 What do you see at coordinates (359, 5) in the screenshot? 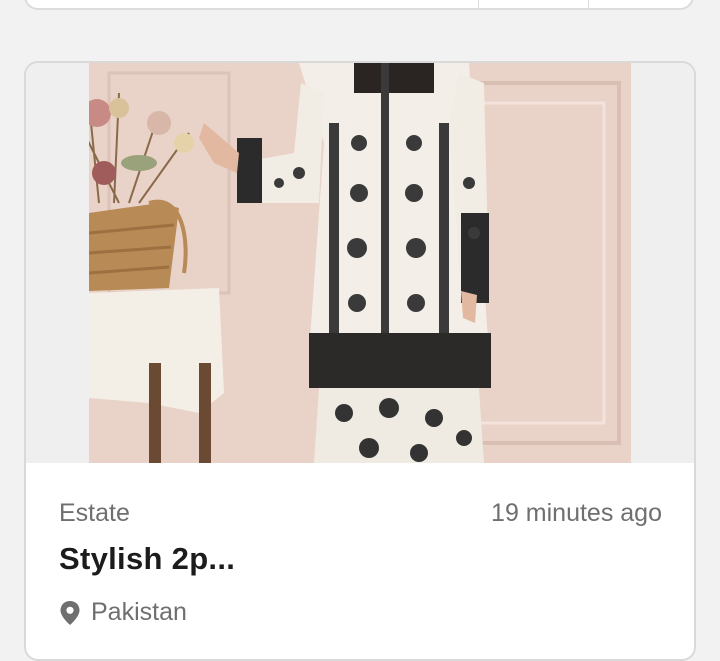
I see `previous-listing-card` at bounding box center [359, 5].